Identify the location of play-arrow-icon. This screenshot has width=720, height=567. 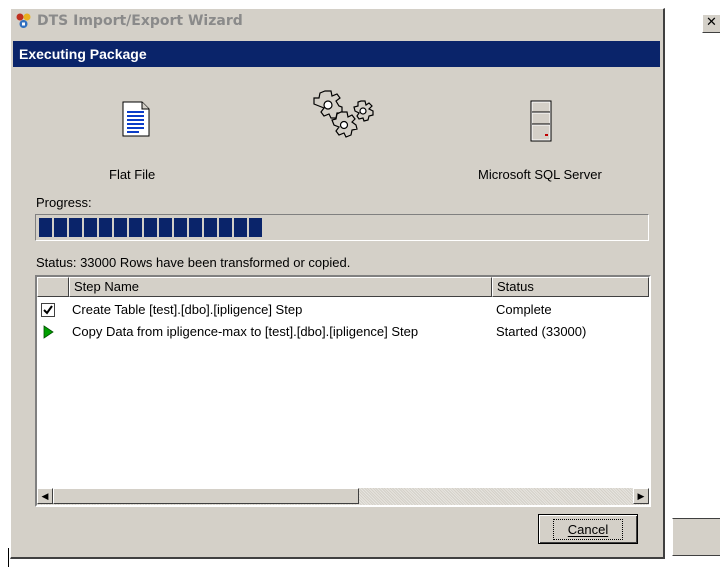
(48, 332).